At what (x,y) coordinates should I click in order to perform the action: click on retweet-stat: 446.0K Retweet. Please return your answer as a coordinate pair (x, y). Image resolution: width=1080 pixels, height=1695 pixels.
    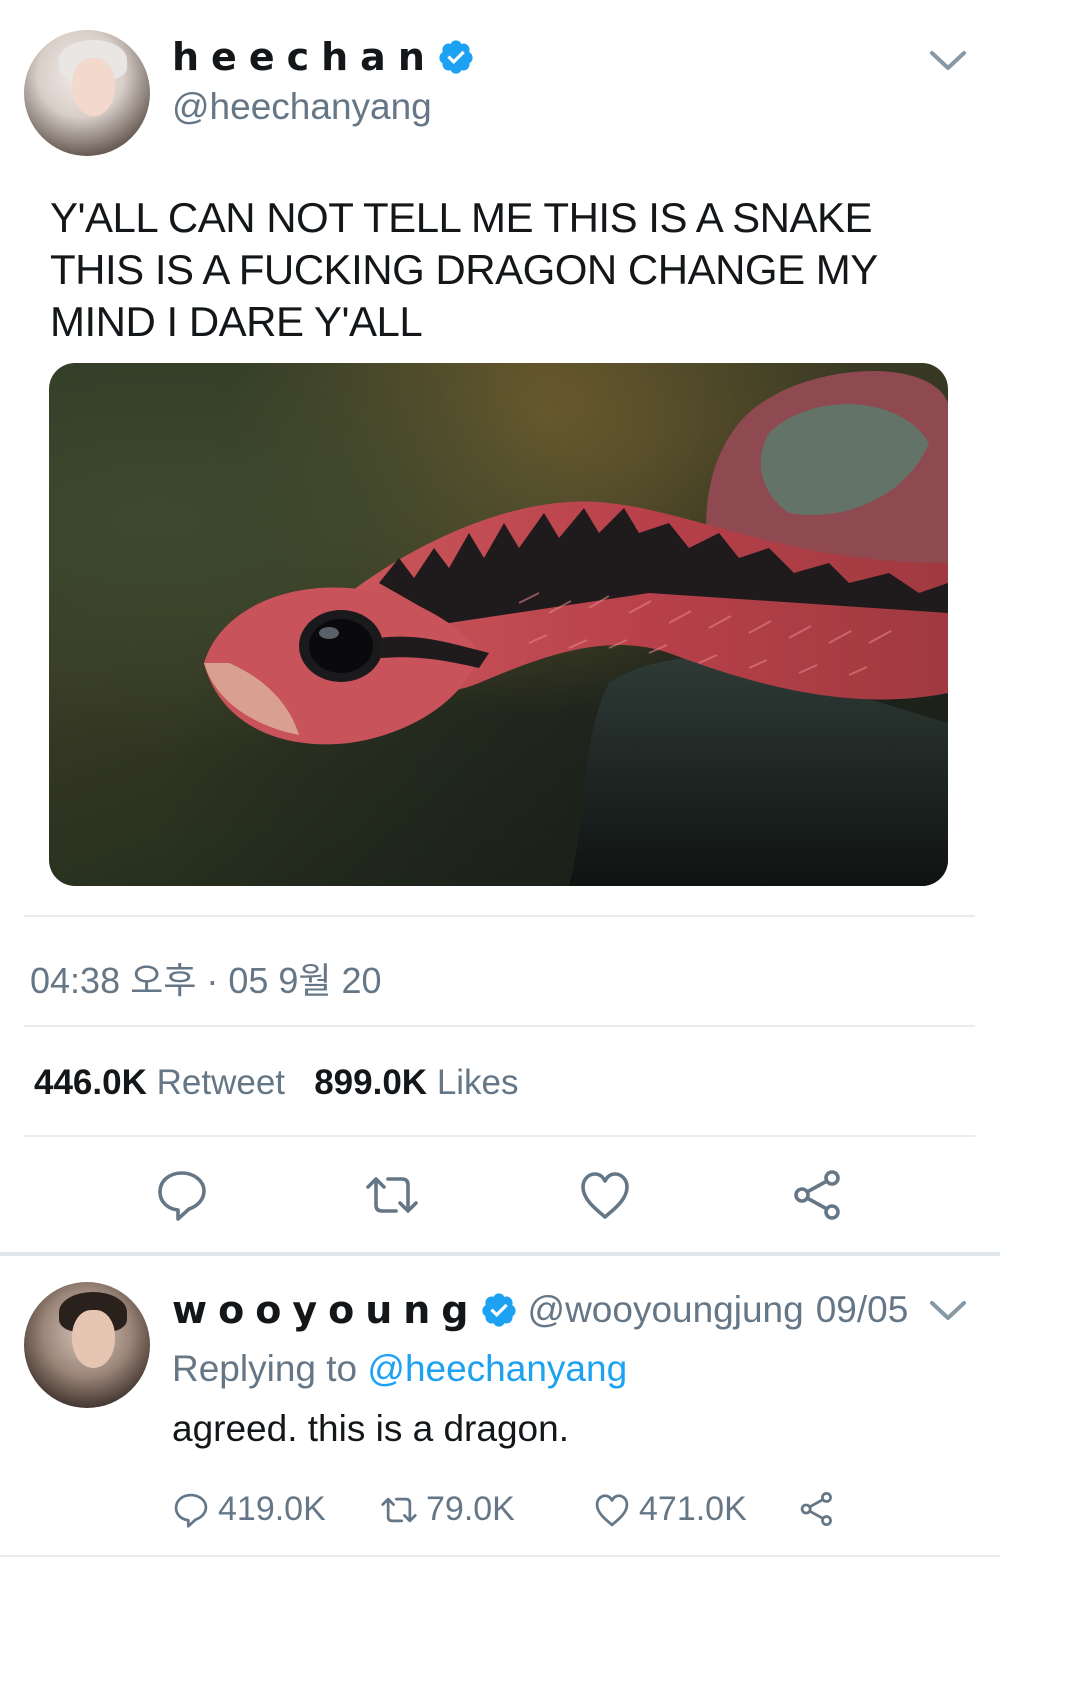
    Looking at the image, I should click on (159, 1082).